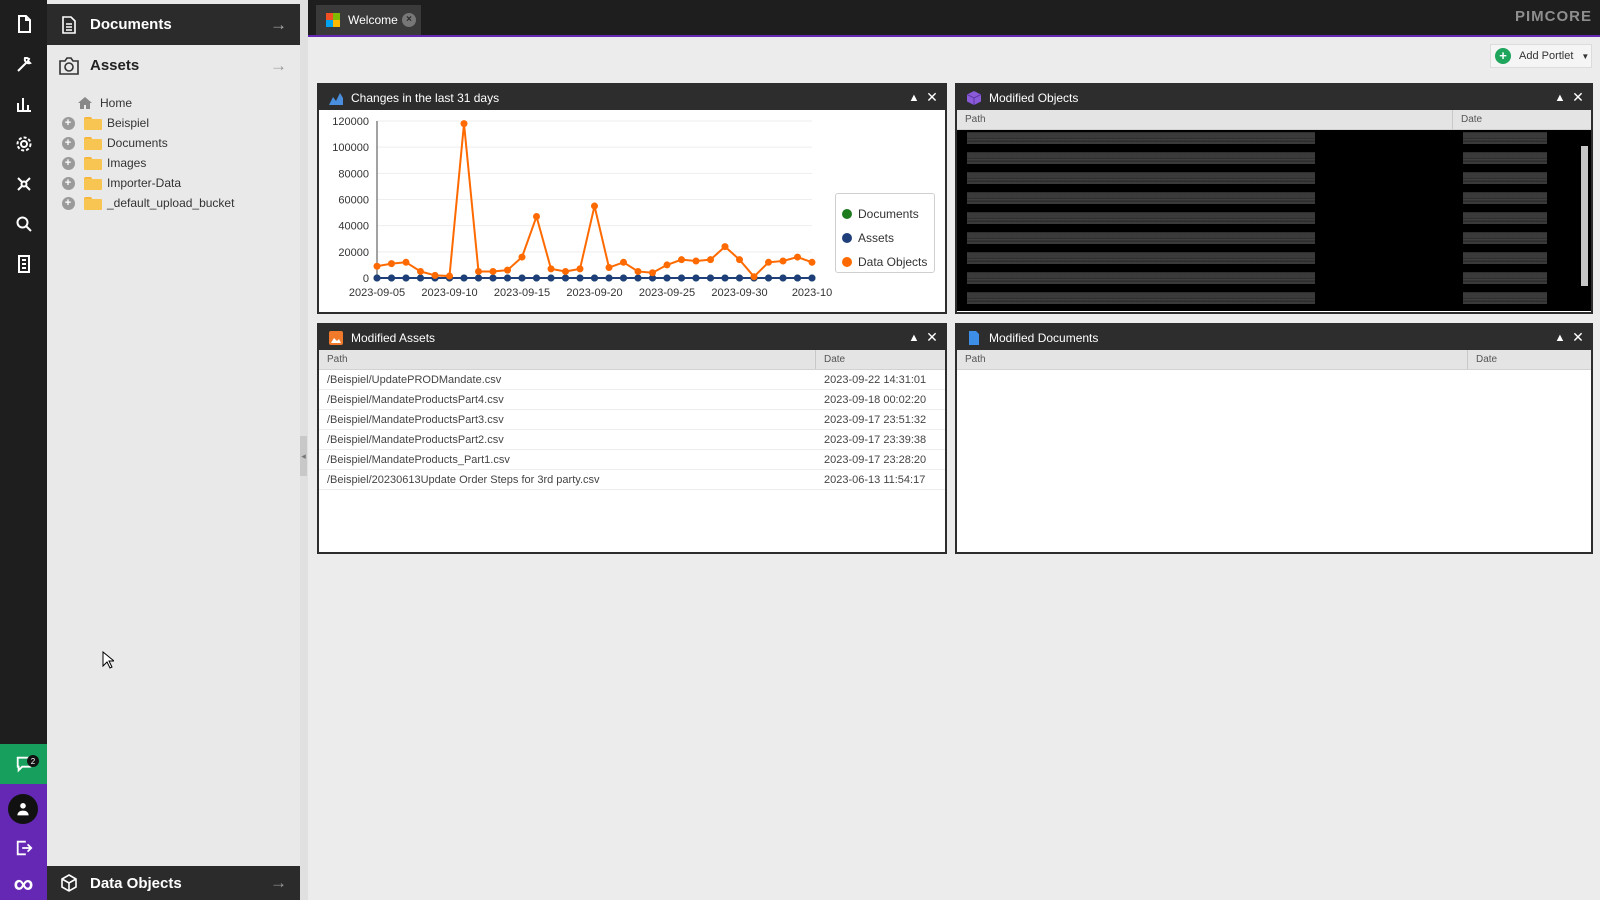 The height and width of the screenshot is (900, 1600). Describe the element at coordinates (93, 143) in the screenshot. I see `folder-icon` at that location.